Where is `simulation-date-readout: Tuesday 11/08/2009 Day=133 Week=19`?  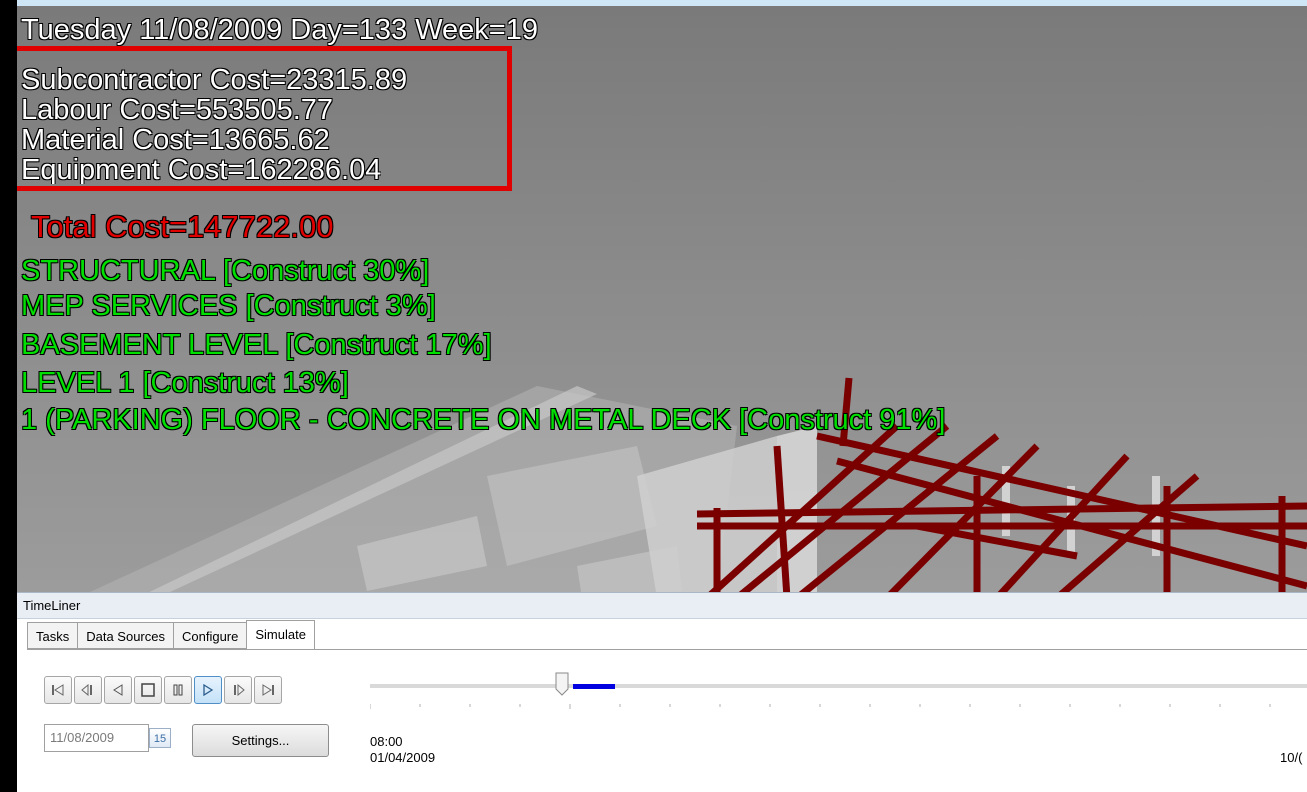
simulation-date-readout: Tuesday 11/08/2009 Day=133 Week=19 is located at coordinates (280, 30).